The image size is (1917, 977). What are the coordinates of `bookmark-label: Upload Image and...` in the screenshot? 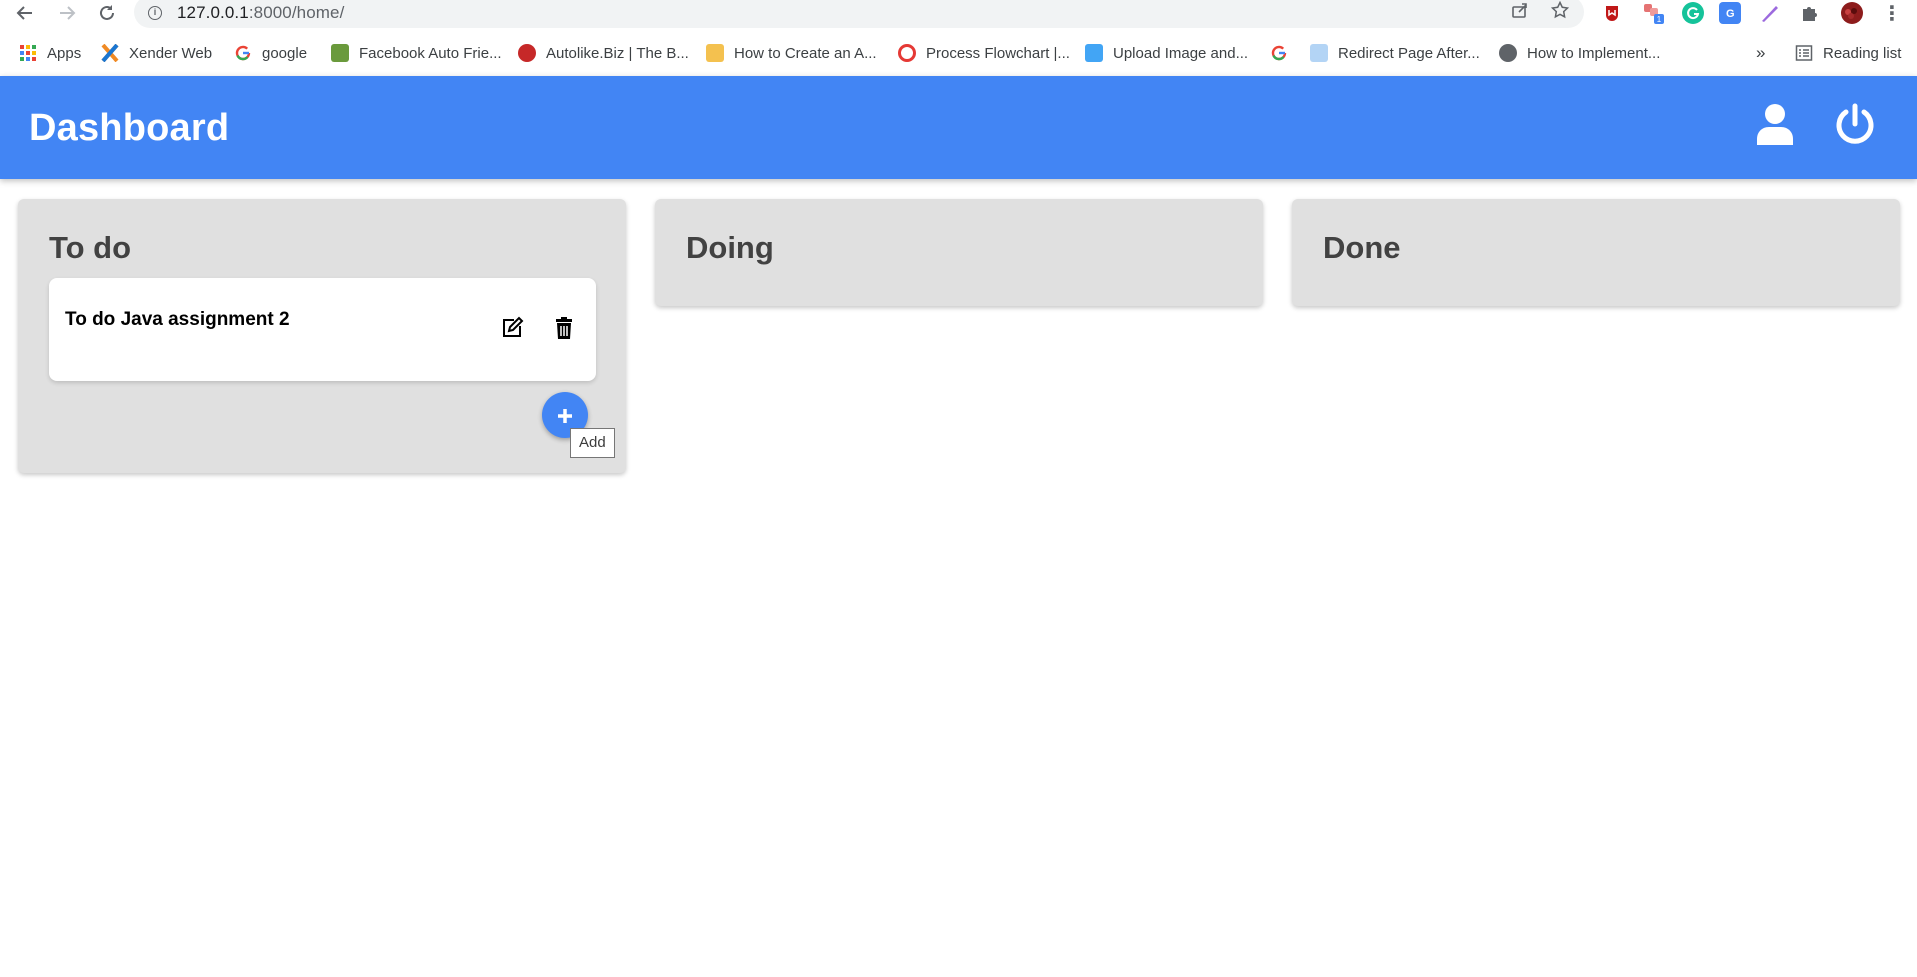 It's located at (1181, 53).